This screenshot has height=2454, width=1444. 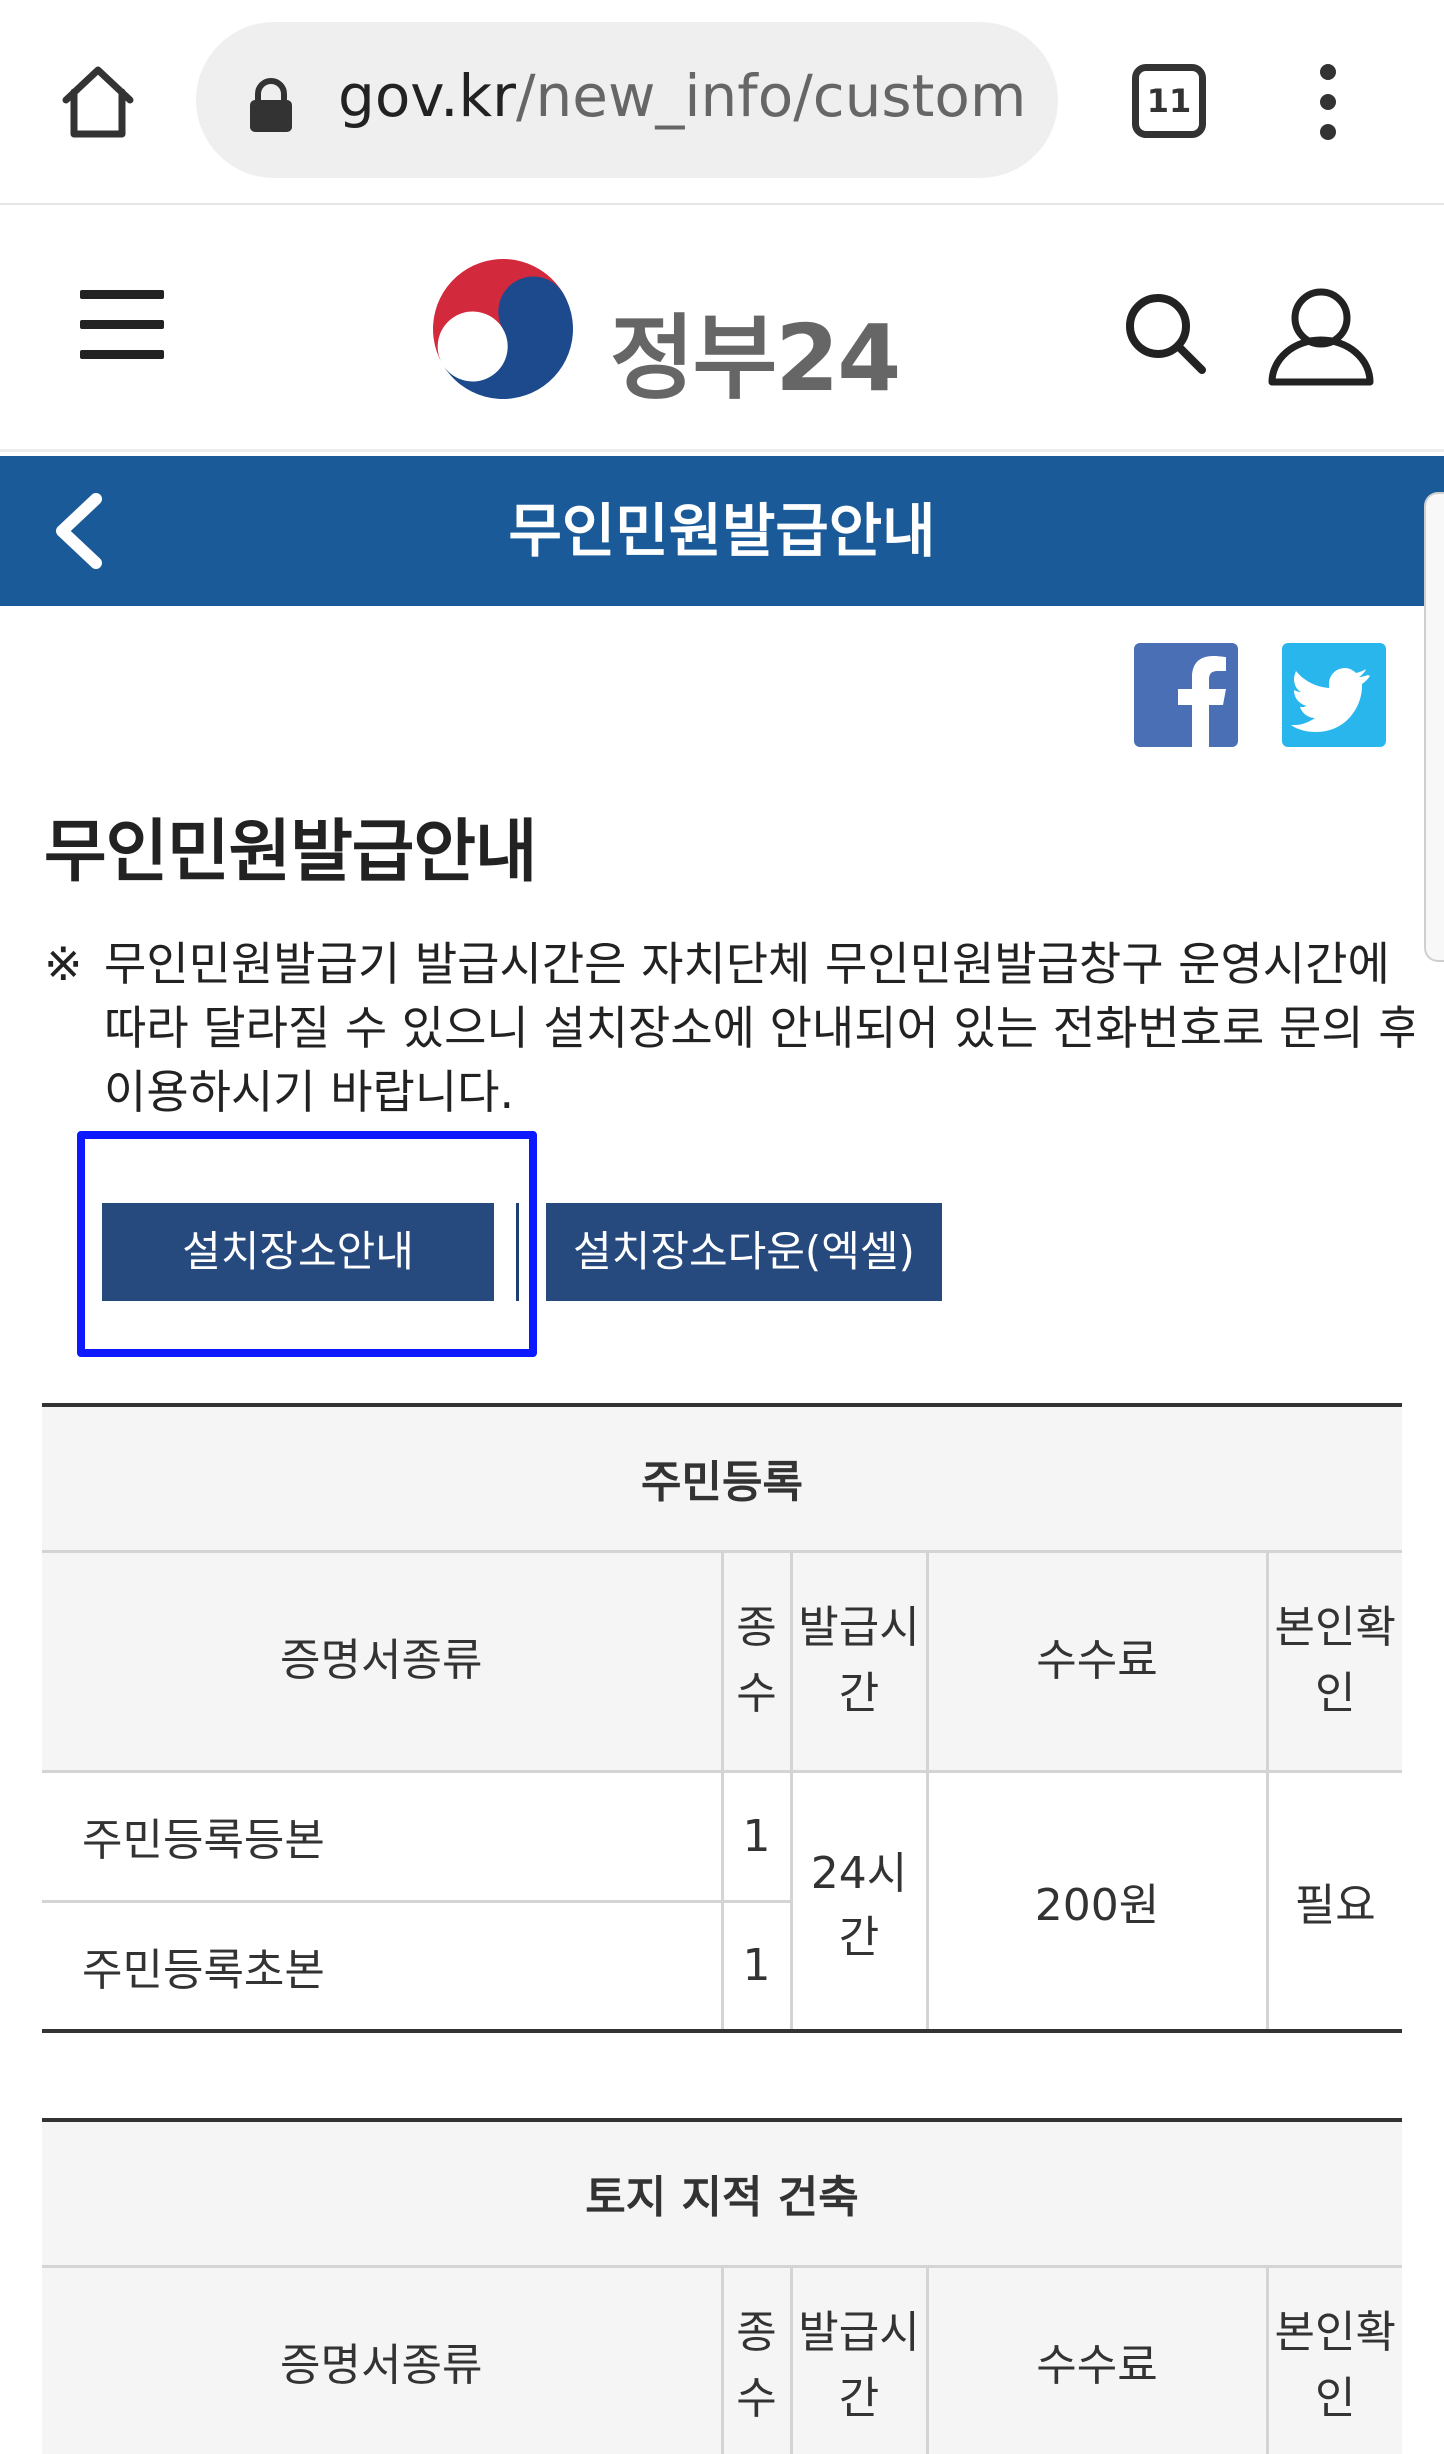 I want to click on content-heading: 무인민원발급안내, so click(x=290, y=852).